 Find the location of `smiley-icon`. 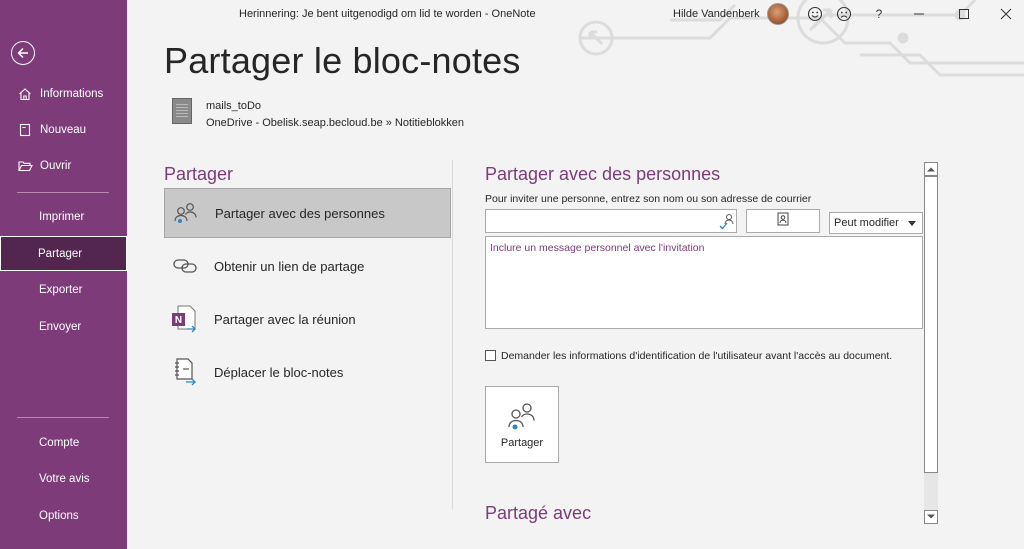

smiley-icon is located at coordinates (815, 14).